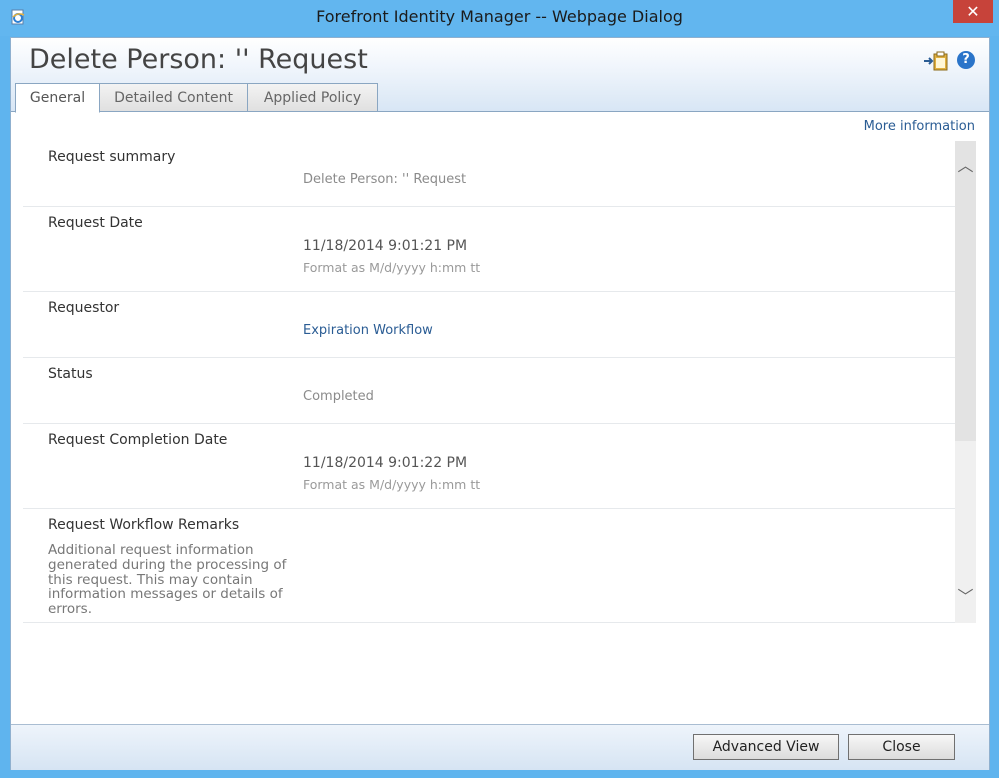  What do you see at coordinates (385, 179) in the screenshot?
I see `request-summary-value: Delete Person: '' Request` at bounding box center [385, 179].